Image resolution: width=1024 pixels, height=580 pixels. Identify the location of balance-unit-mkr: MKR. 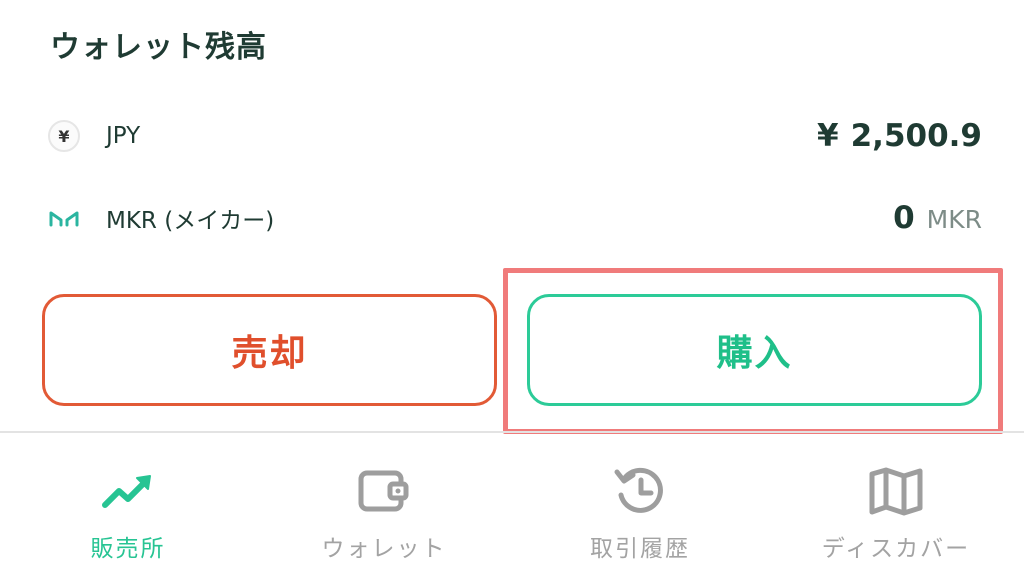
(954, 219).